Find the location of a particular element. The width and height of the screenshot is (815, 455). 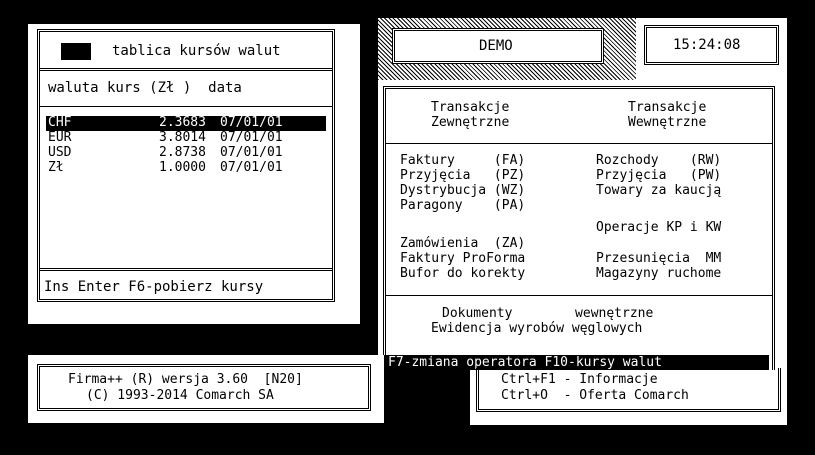

menu-item-orders: Zamówienia (ZA) is located at coordinates (462, 244).